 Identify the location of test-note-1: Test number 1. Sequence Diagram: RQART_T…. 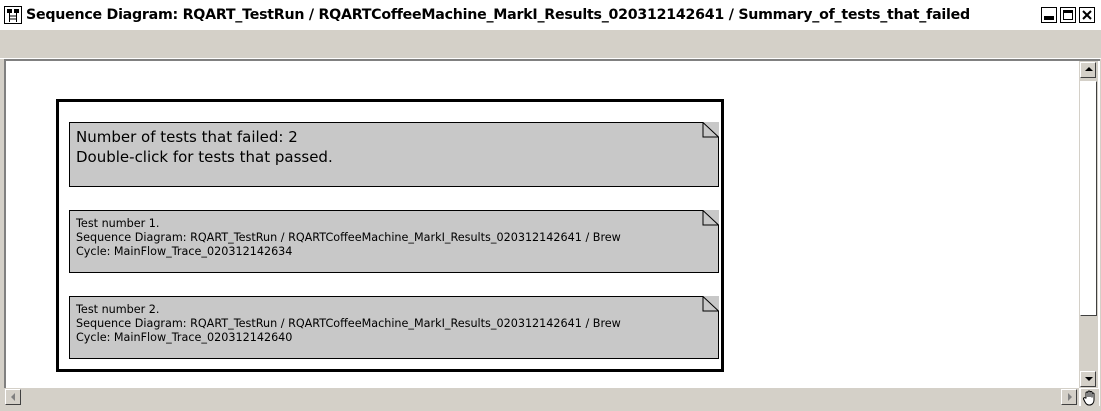
(394, 241).